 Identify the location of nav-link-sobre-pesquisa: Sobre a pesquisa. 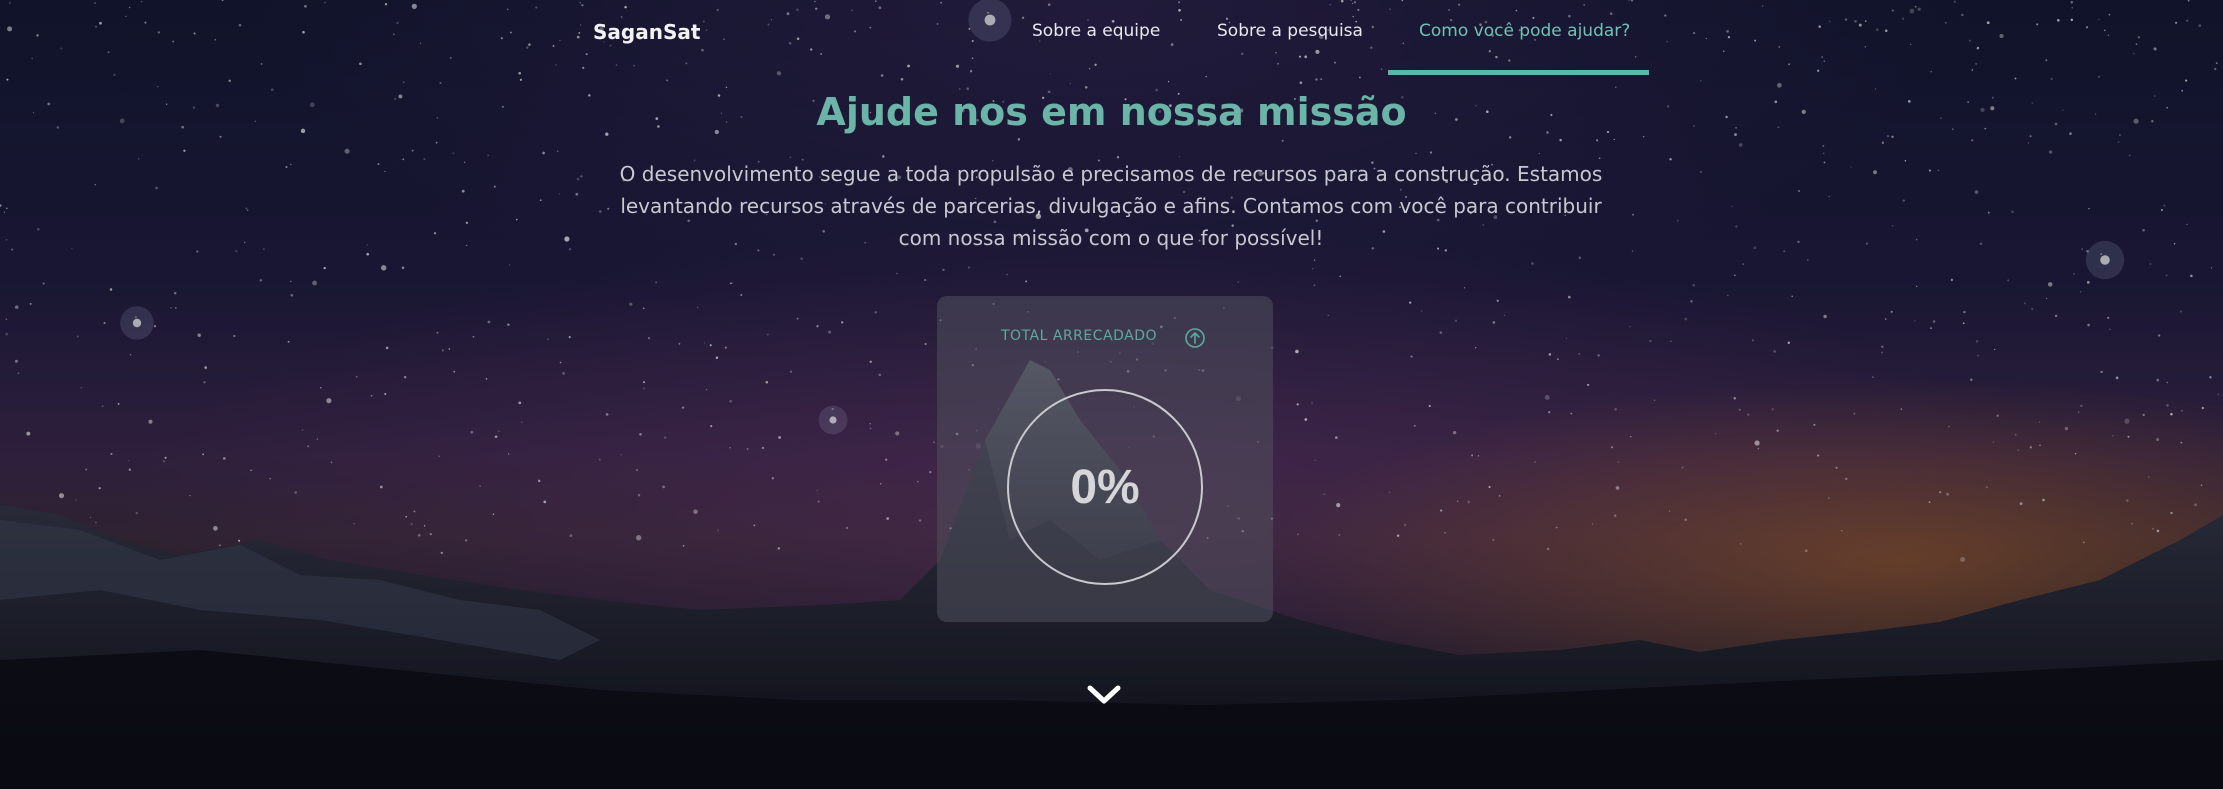
(1290, 31).